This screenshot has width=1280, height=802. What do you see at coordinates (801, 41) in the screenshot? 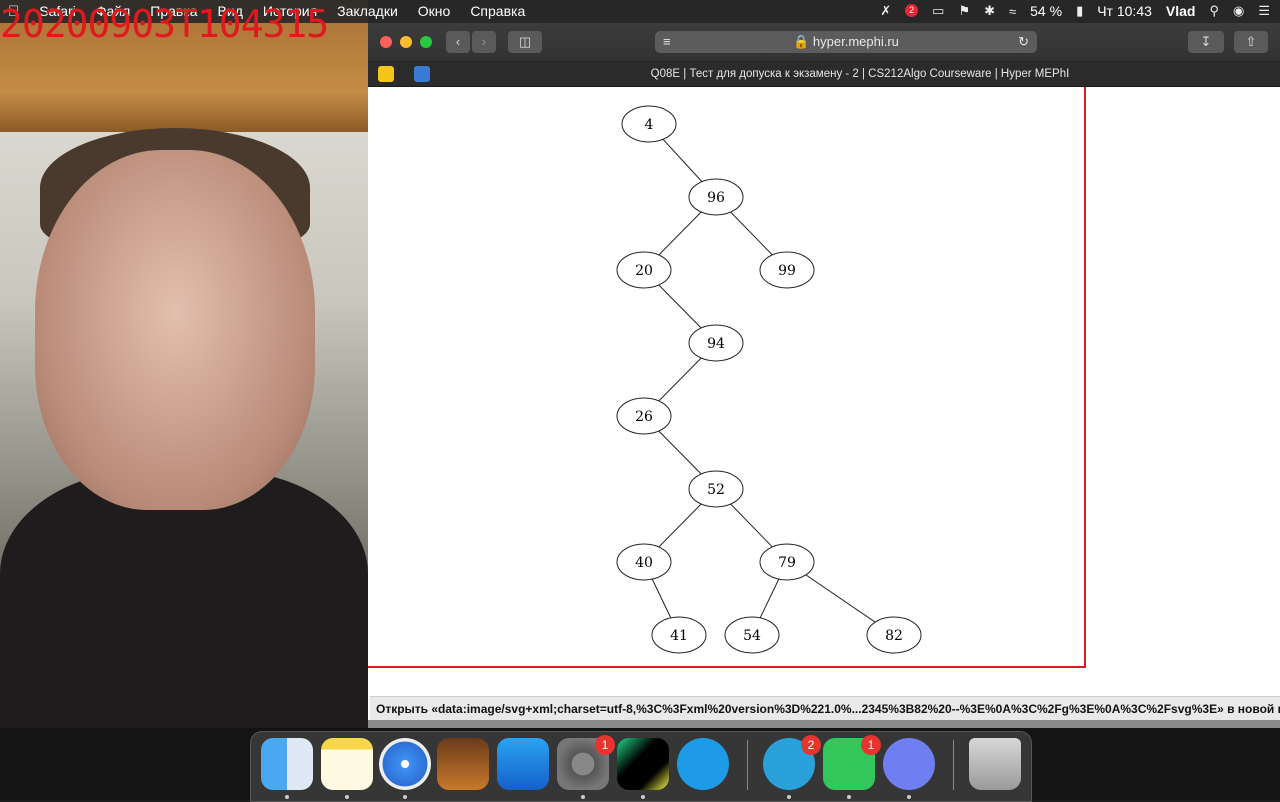
I see `lock-icon: 🔒` at bounding box center [801, 41].